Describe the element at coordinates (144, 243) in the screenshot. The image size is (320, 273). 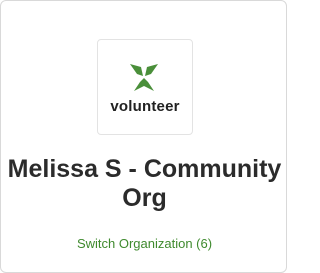
I see `switch-organization-link: Switch Organization (6)` at that location.